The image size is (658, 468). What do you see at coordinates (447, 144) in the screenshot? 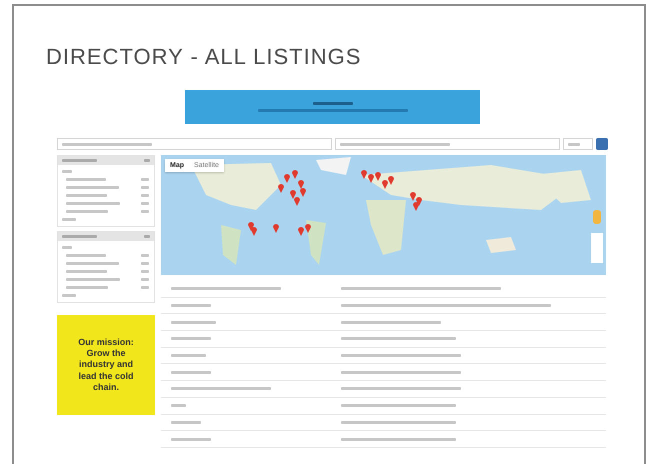
I see `location-field` at bounding box center [447, 144].